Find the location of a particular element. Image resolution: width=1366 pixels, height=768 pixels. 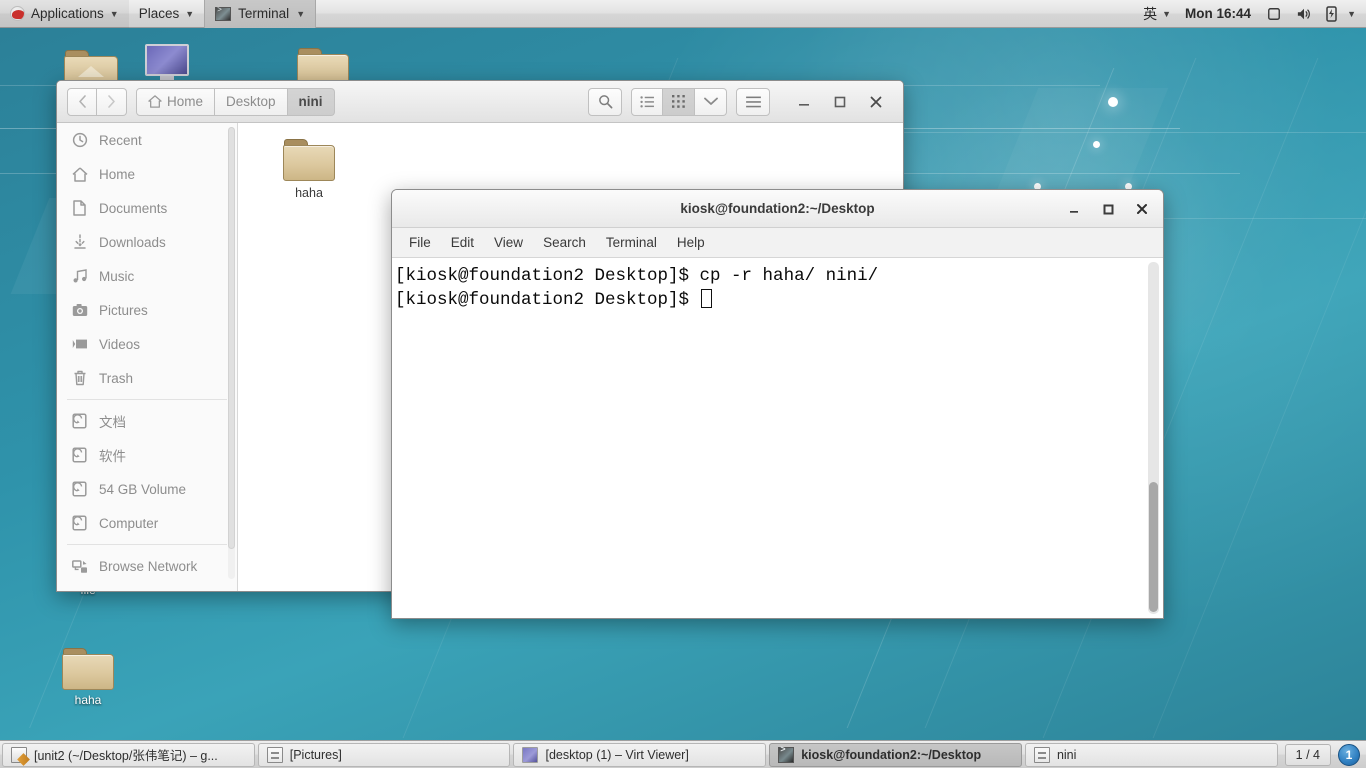

menu-help: Help is located at coordinates (691, 242).